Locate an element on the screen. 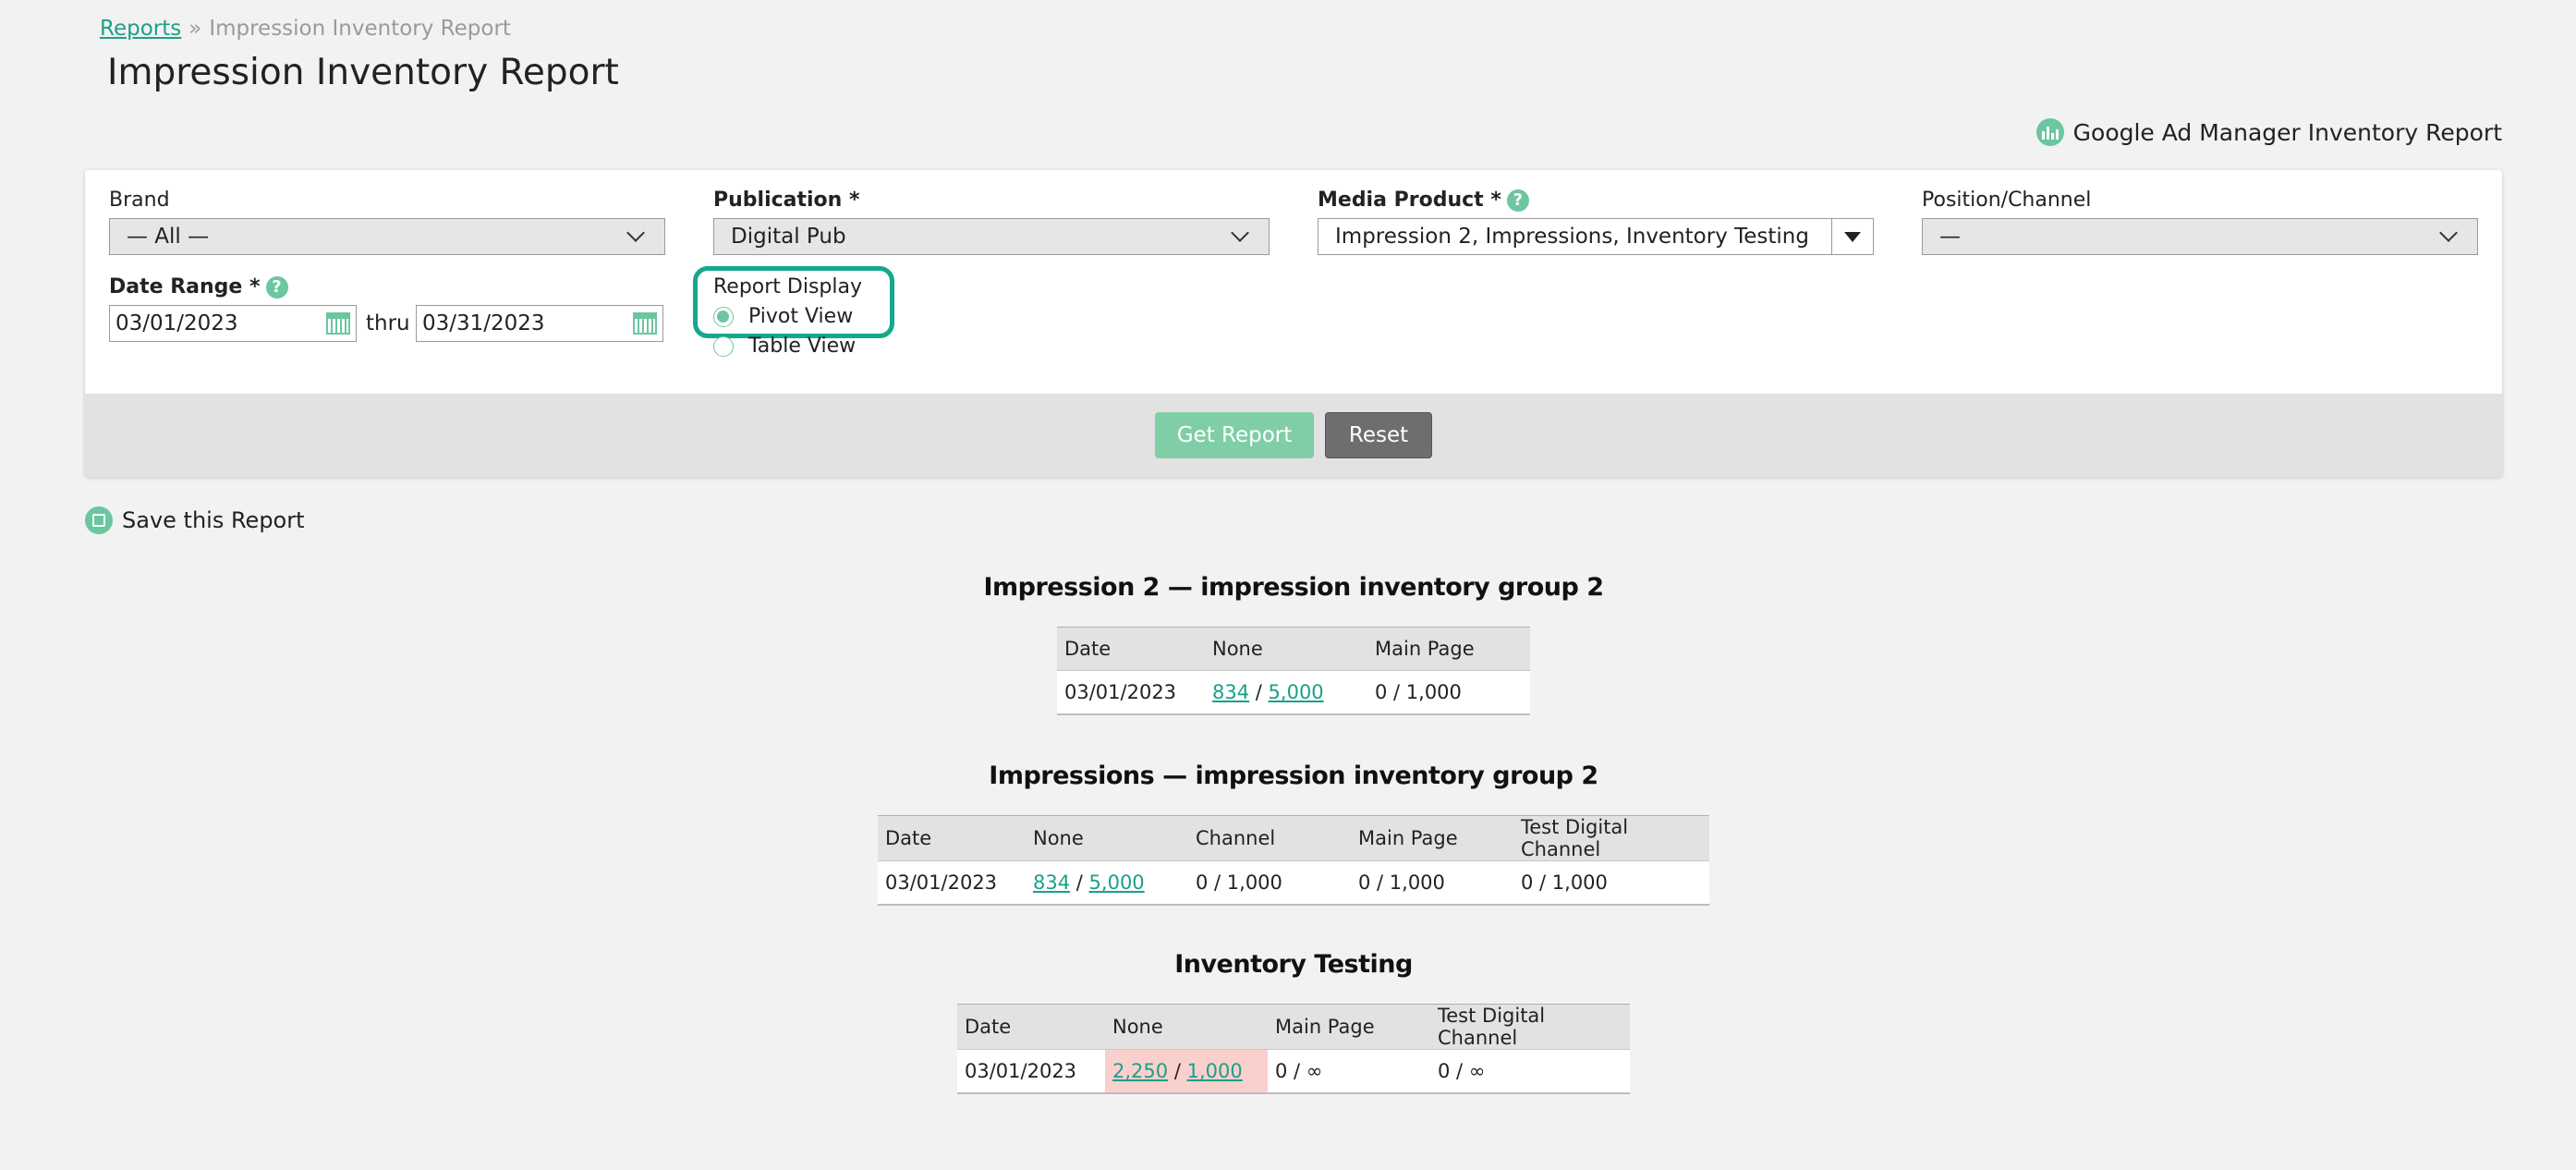 The width and height of the screenshot is (2576, 1170). brand-select-value: — All — is located at coordinates (168, 237).